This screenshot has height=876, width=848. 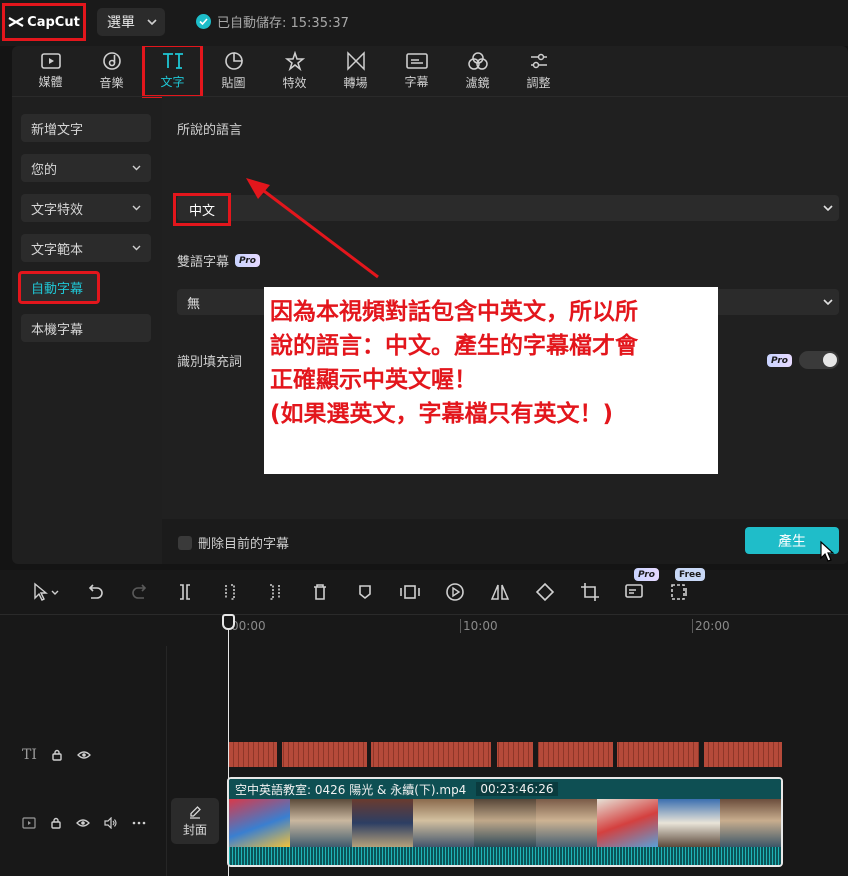 I want to click on undo-button, so click(x=94, y=592).